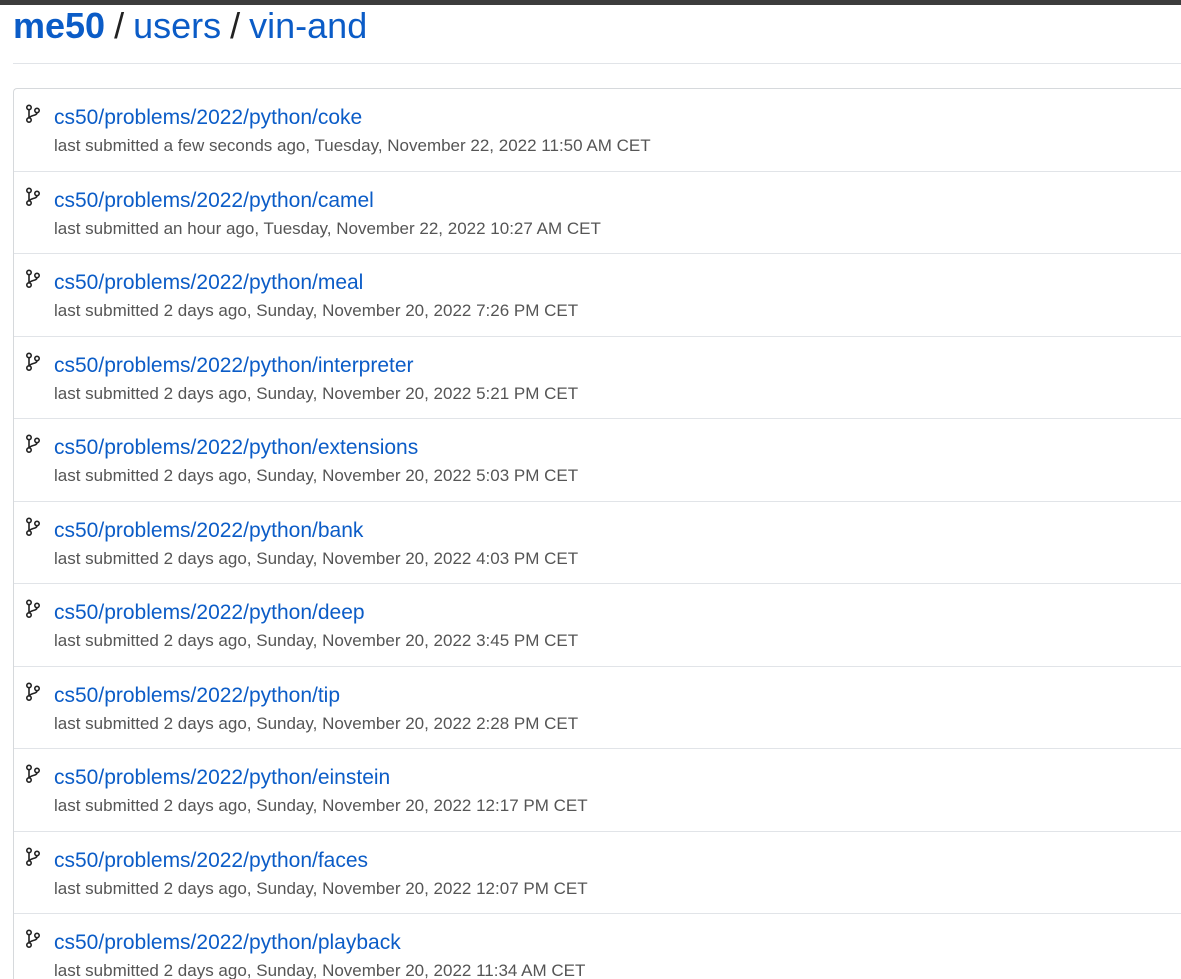 This screenshot has width=1181, height=979. What do you see at coordinates (234, 366) in the screenshot?
I see `submission-title-link: cs50/problems/2022/python/interpreter` at bounding box center [234, 366].